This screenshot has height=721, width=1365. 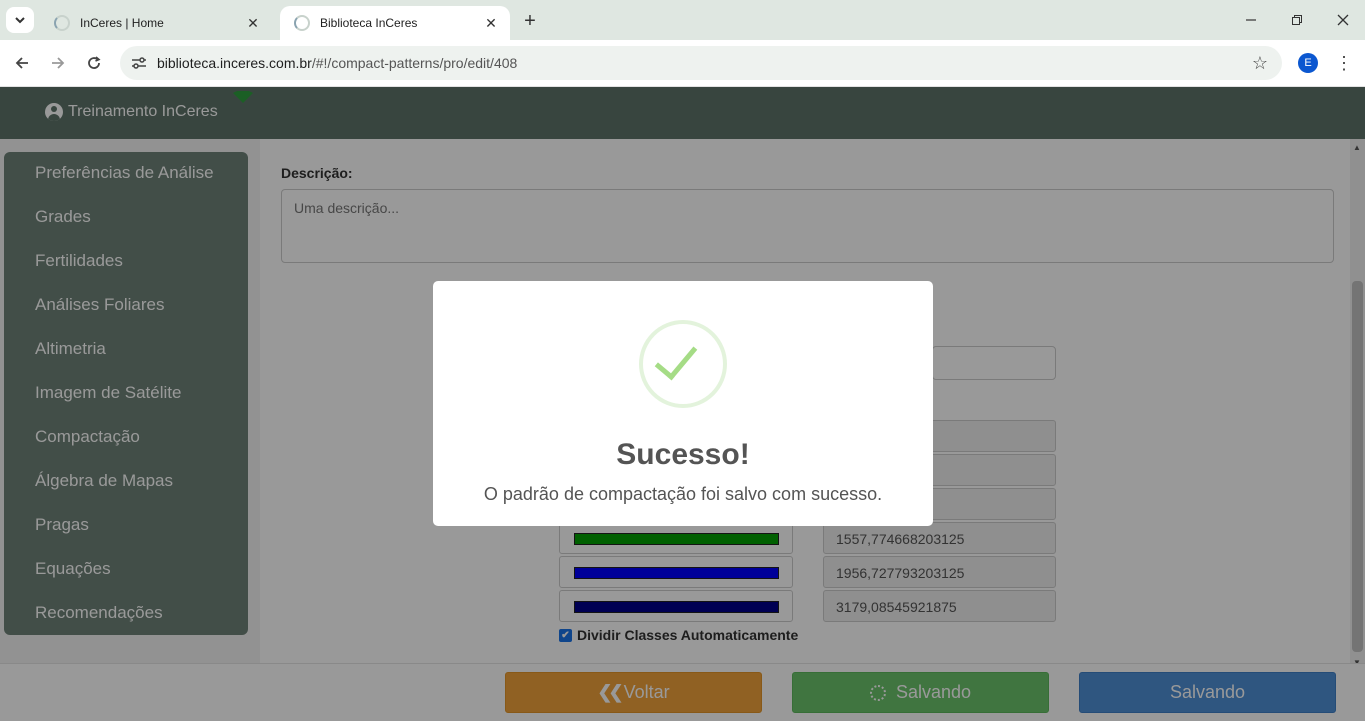 What do you see at coordinates (122, 23) in the screenshot?
I see `tab-title: InCeres | Home` at bounding box center [122, 23].